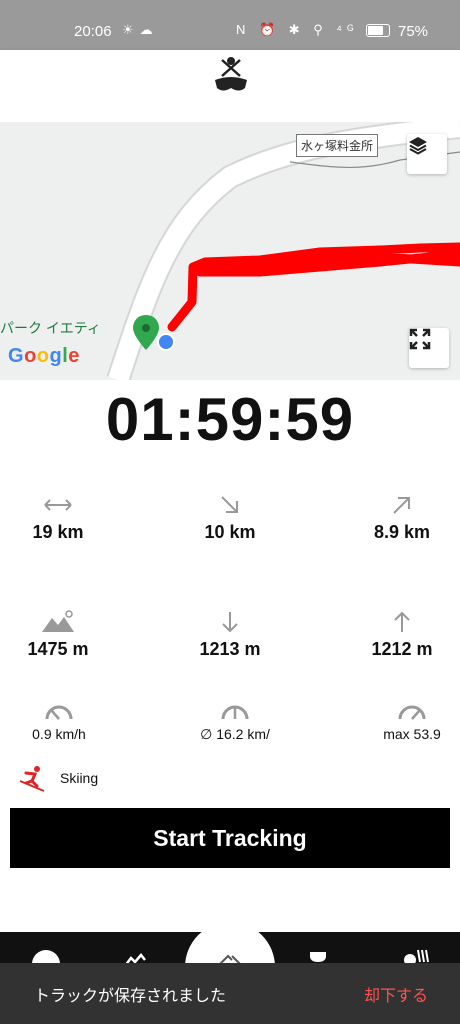 This screenshot has height=1024, width=460. I want to click on layers-icon, so click(418, 146).